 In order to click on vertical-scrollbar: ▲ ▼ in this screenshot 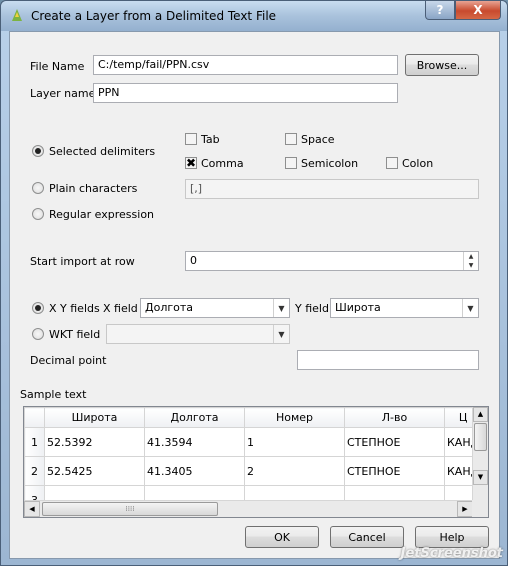, I will do `click(480, 454)`.